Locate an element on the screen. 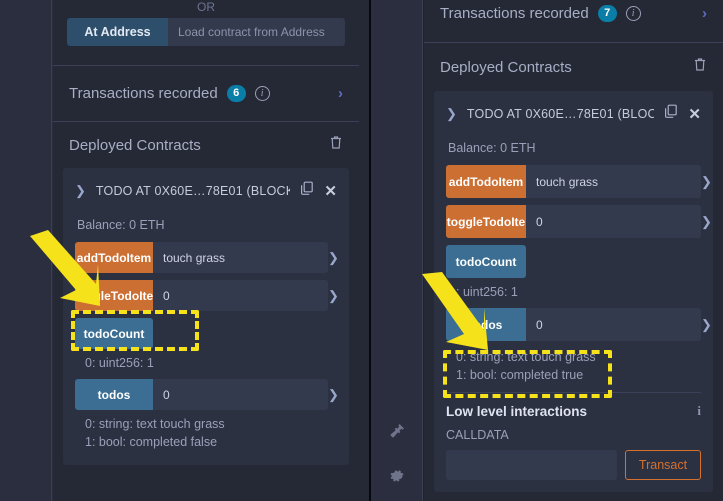  right-todos-result-1: 1: bool: completed true is located at coordinates (520, 375).